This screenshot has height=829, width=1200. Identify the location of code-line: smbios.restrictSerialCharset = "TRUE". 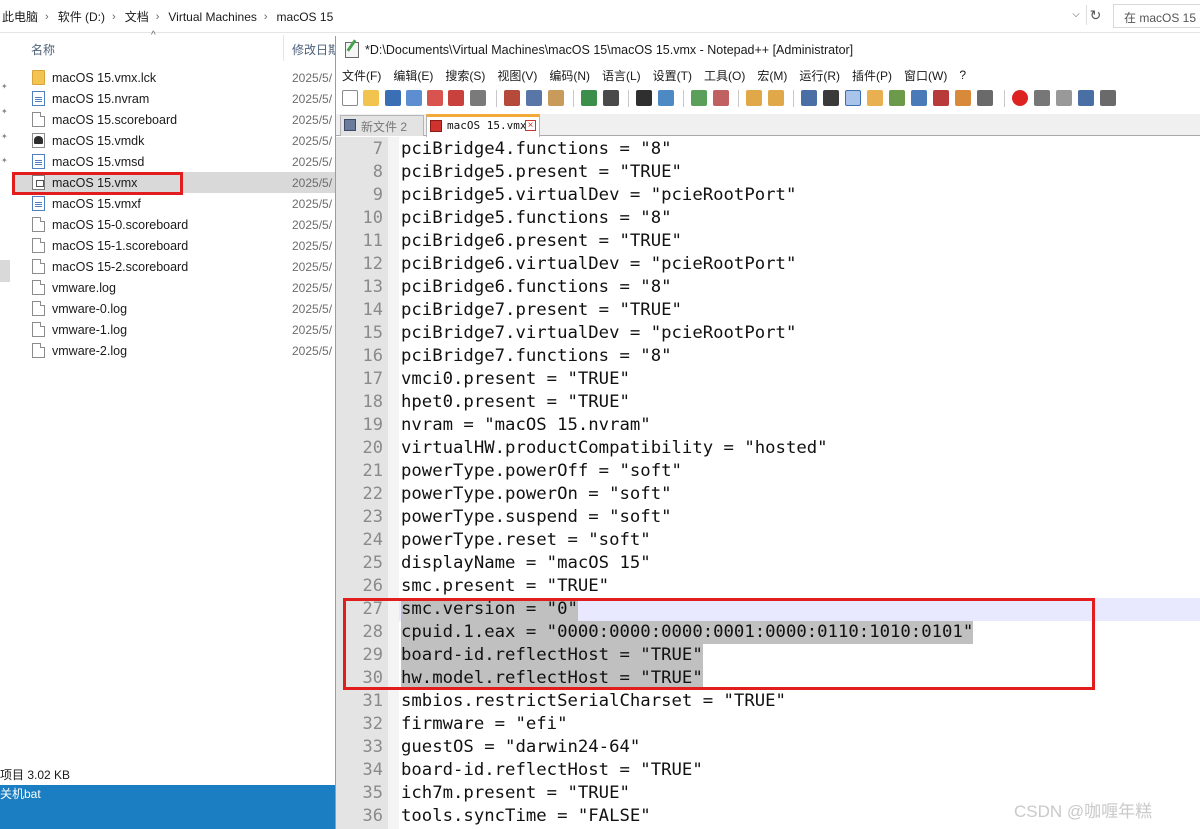
(593, 701).